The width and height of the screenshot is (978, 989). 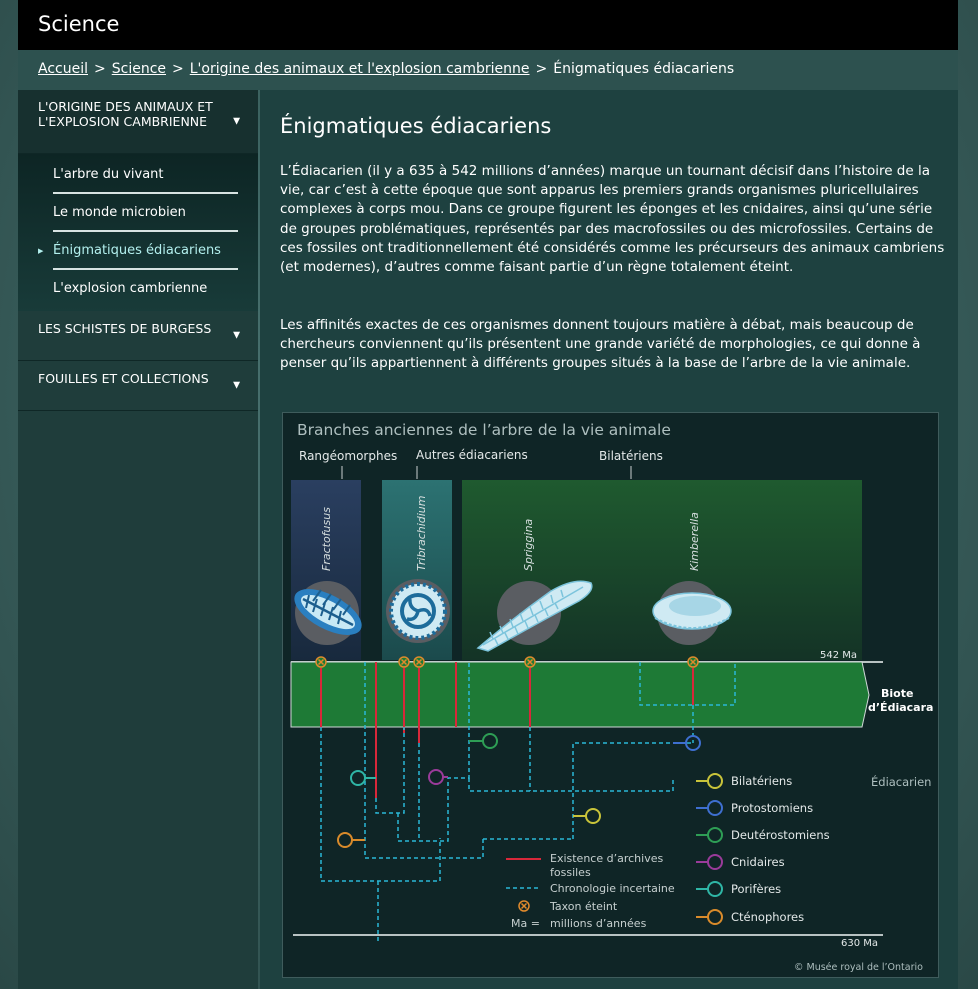 I want to click on breadcrumb-home: Accueil, so click(x=63, y=69).